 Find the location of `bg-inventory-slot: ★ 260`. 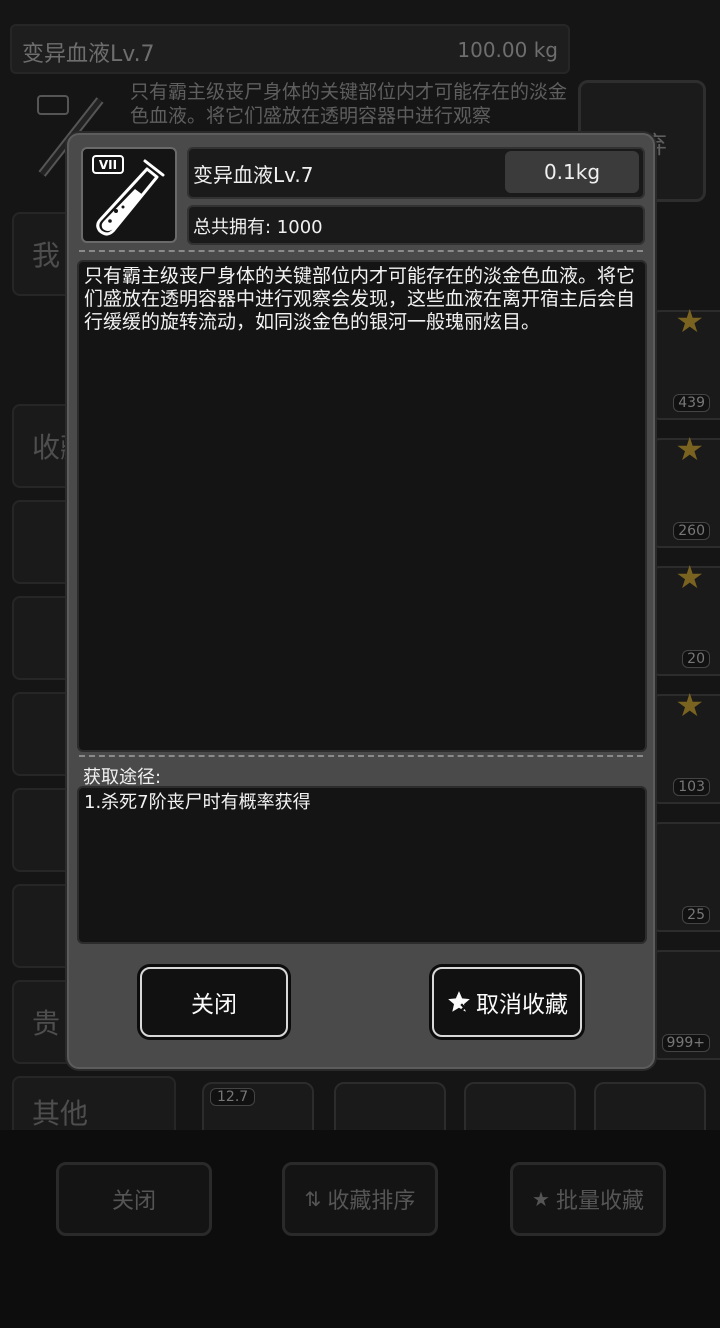

bg-inventory-slot: ★ 260 is located at coordinates (685, 489).